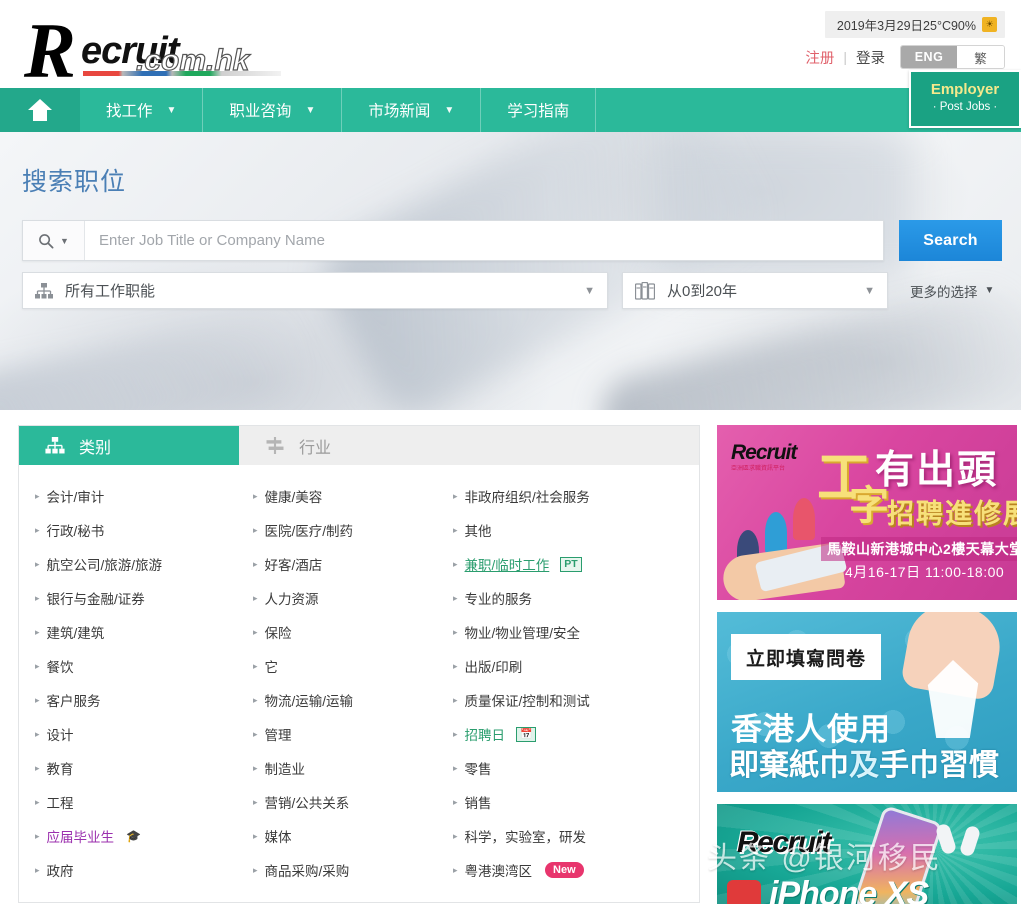 The image size is (1021, 907). Describe the element at coordinates (702, 291) in the screenshot. I see `experience-value: 从0到20年` at that location.